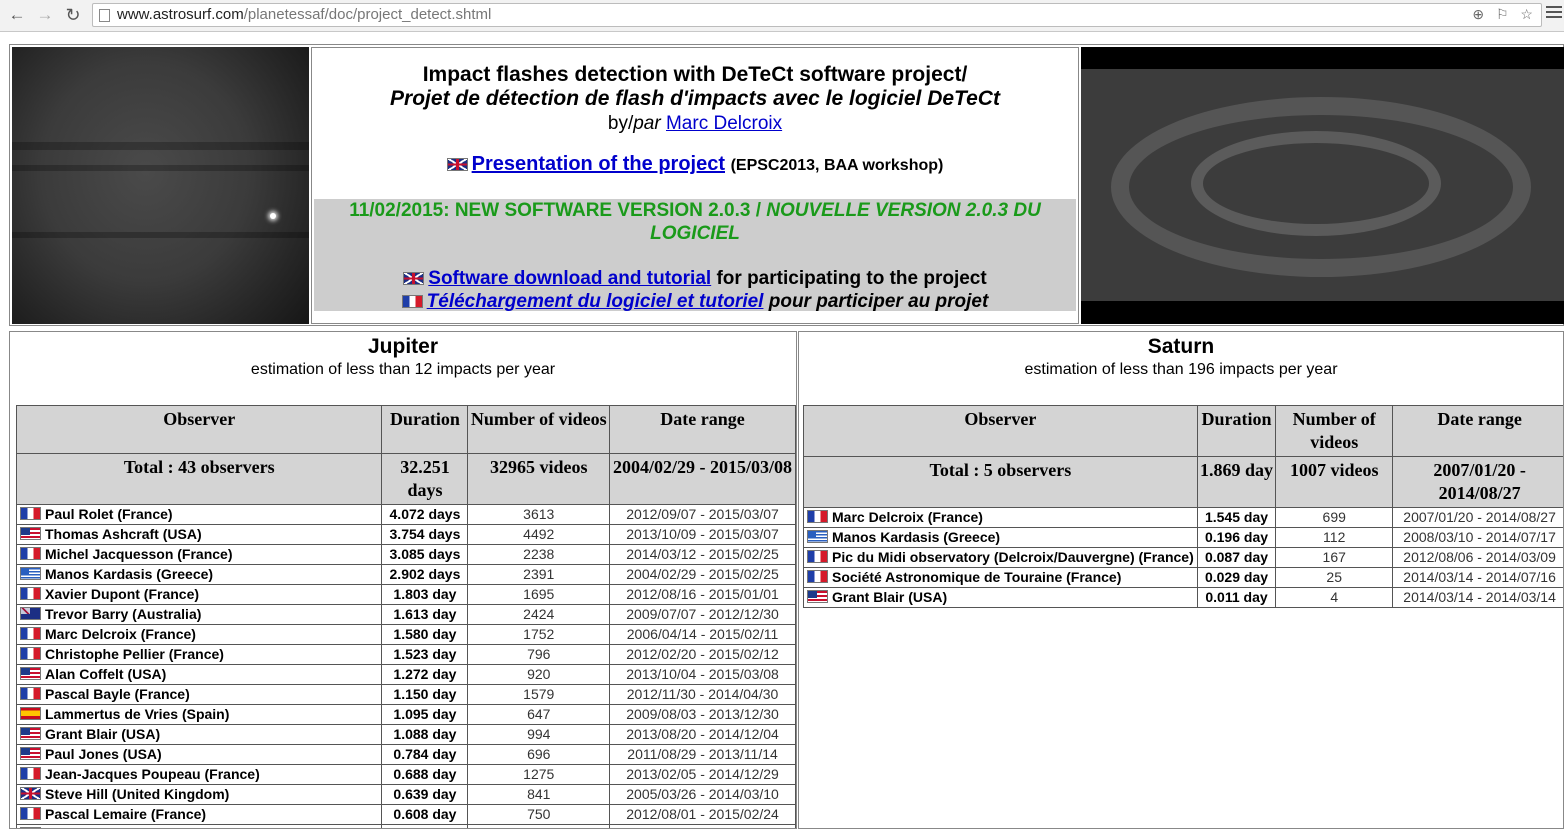 This screenshot has height=829, width=1564. I want to click on duration-cell: 0.688 day, so click(425, 774).